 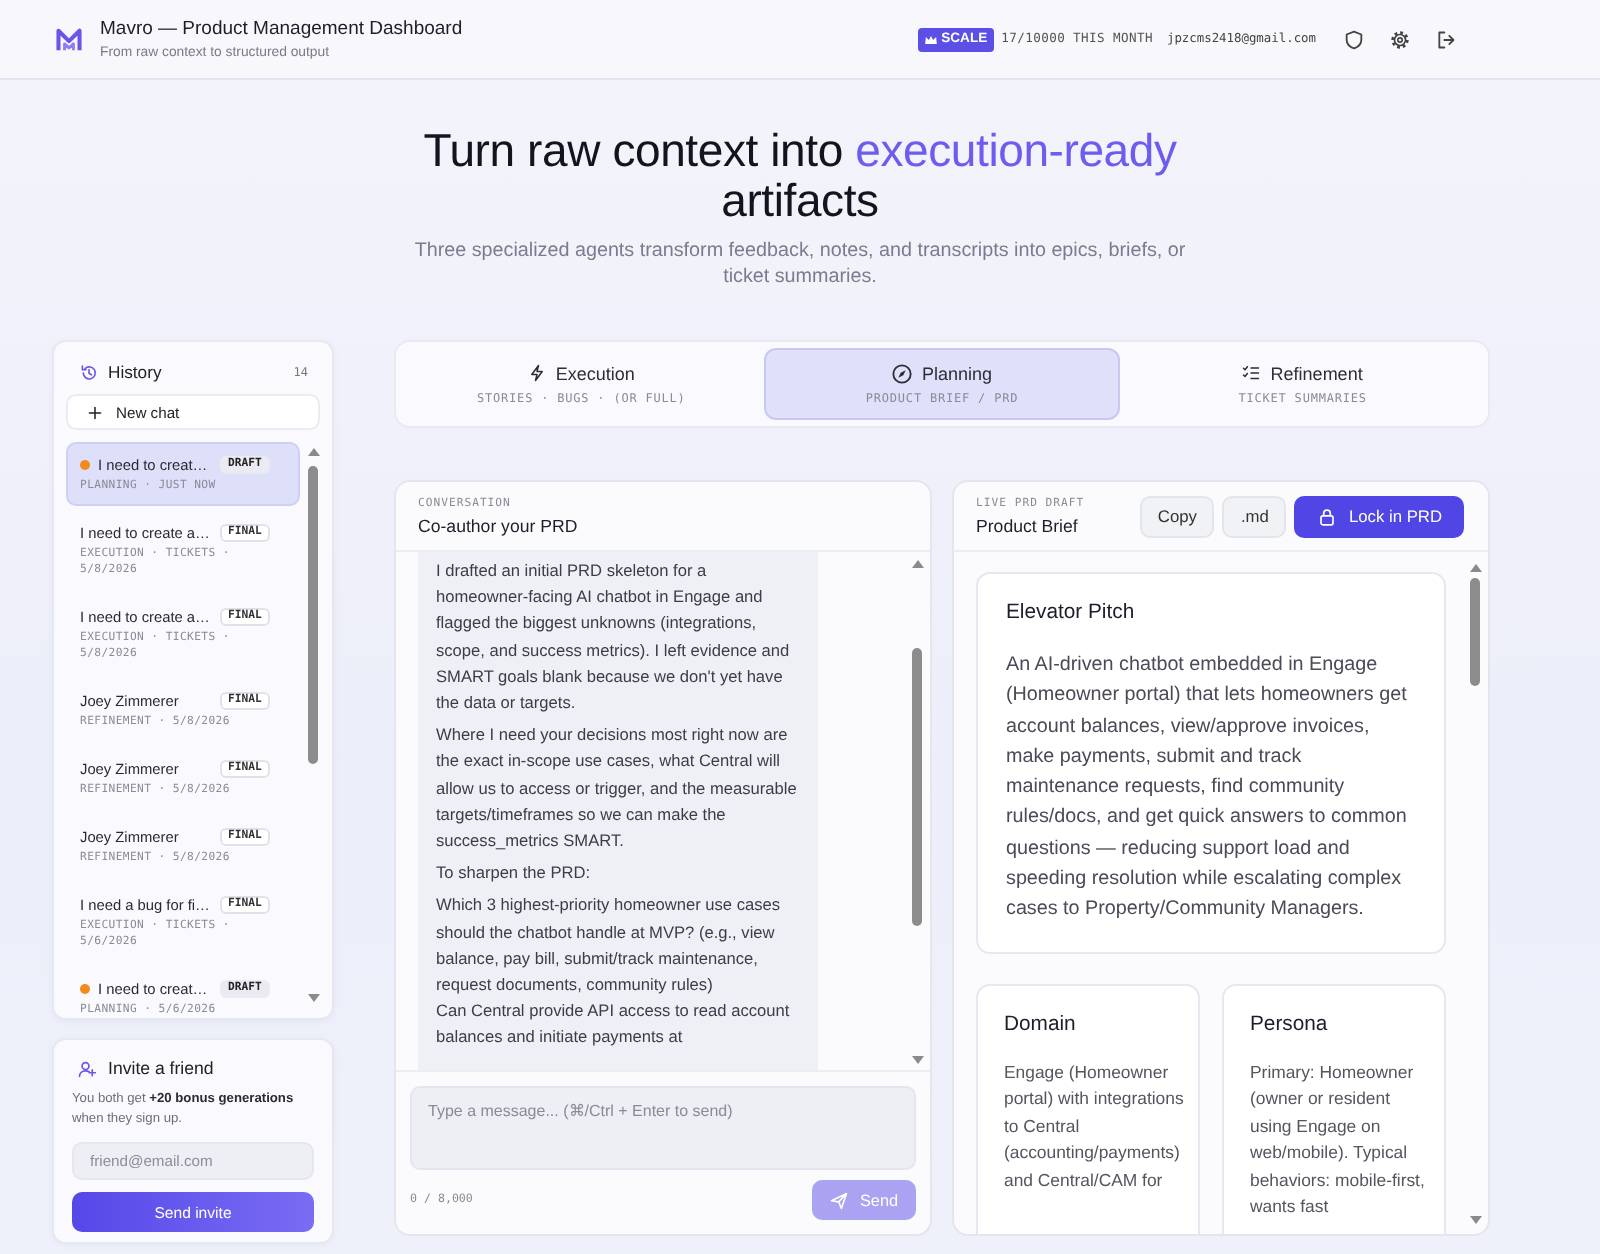 I want to click on message-list-item: Can Central provide API access to read account balances and initiate payments at, so click(x=614, y=1024).